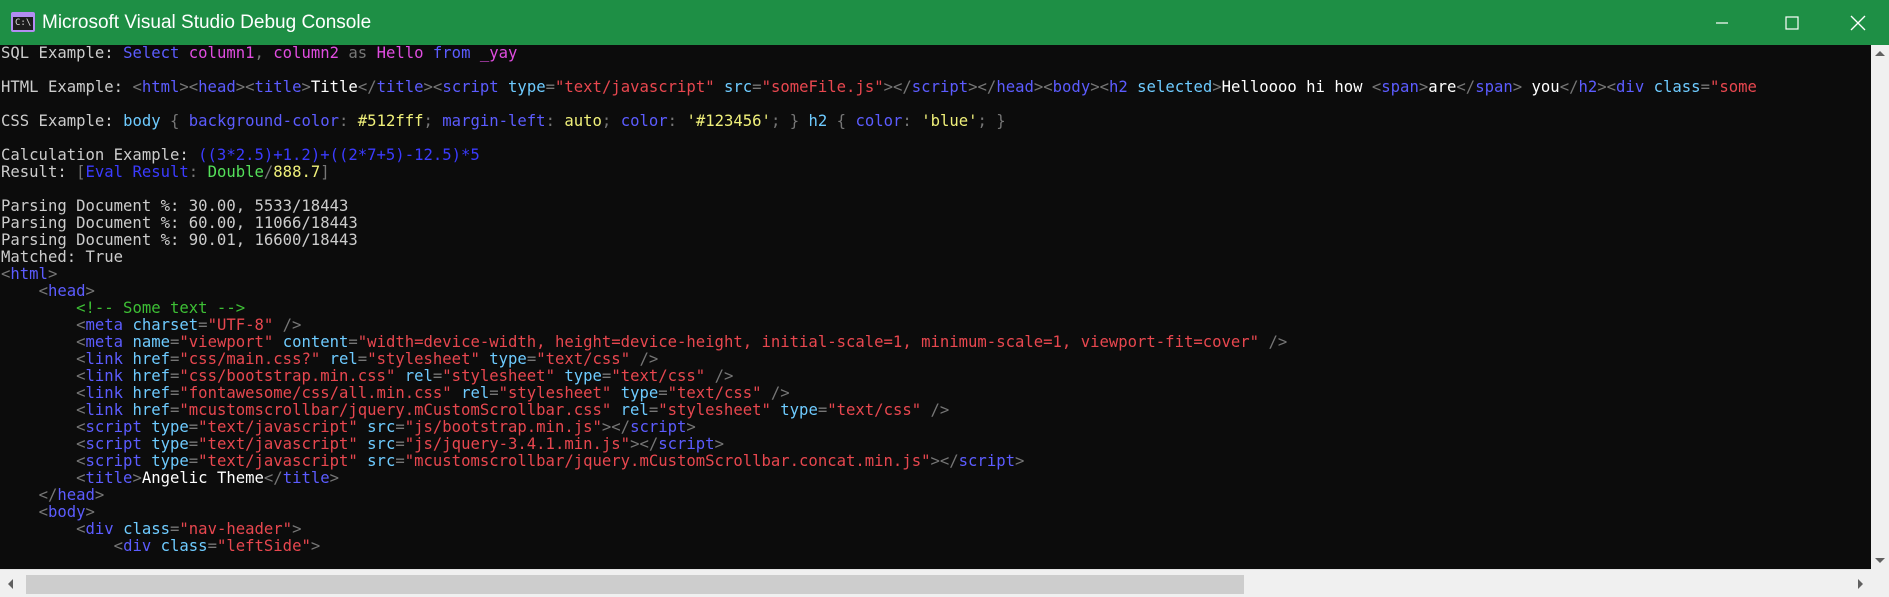 The width and height of the screenshot is (1889, 597). I want to click on close-button, so click(1858, 22).